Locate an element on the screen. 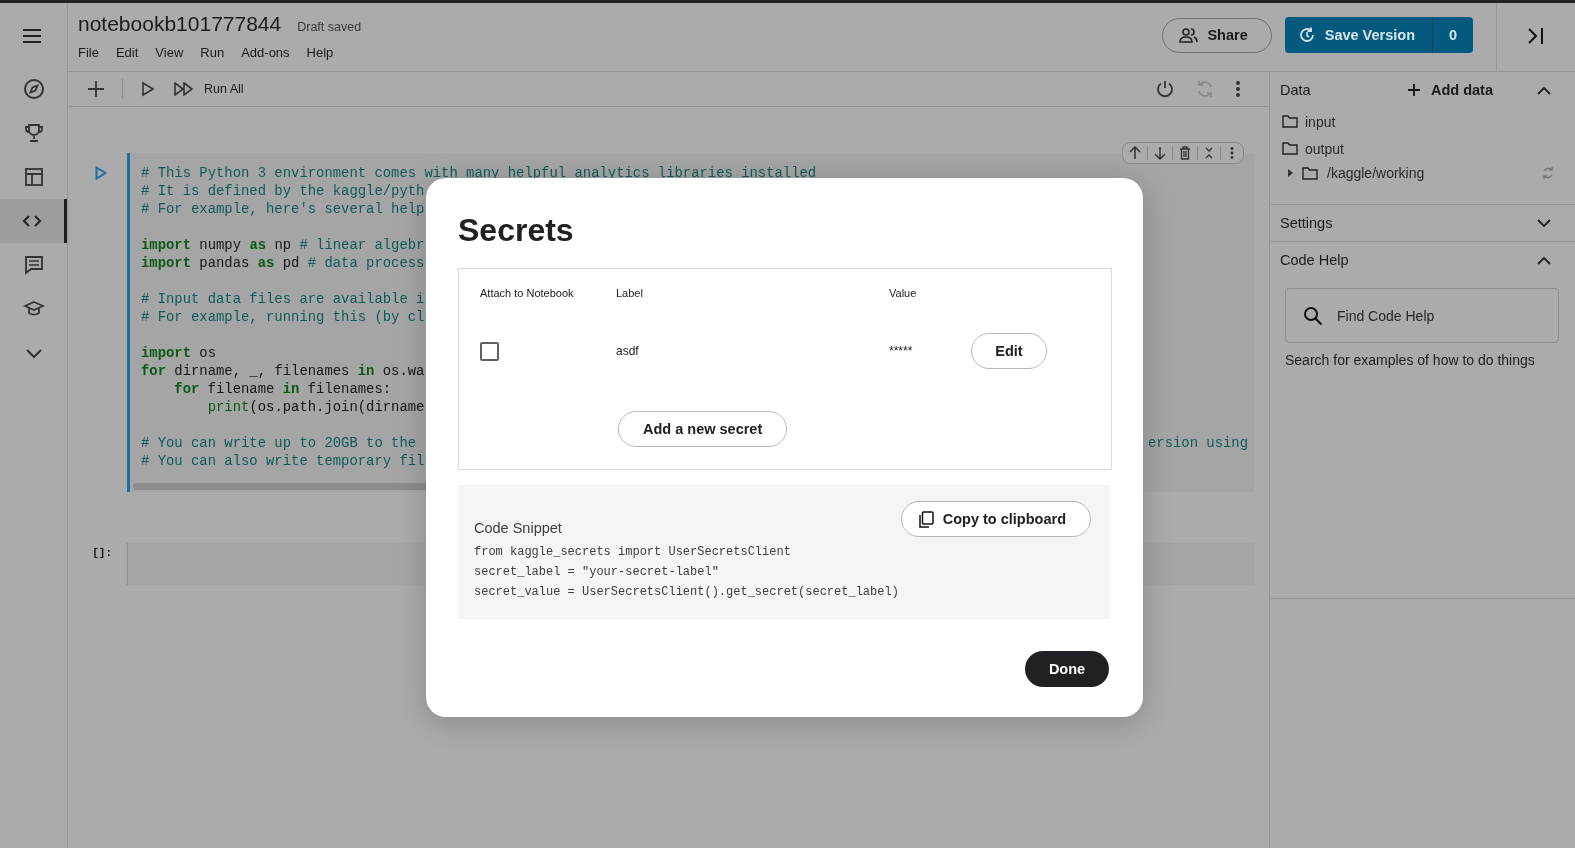 The height and width of the screenshot is (848, 1575). done-button: Done is located at coordinates (1067, 669).